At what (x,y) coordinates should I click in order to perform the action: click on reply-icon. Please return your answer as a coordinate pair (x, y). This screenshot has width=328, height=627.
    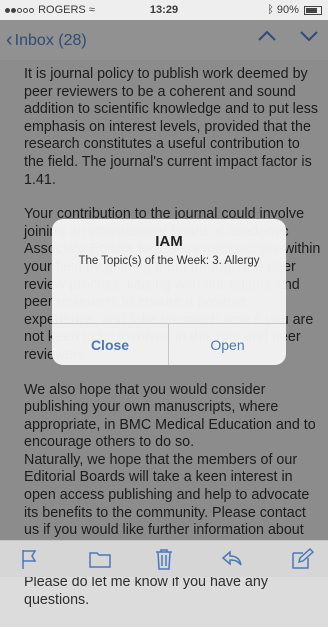
    Looking at the image, I should click on (231, 558).